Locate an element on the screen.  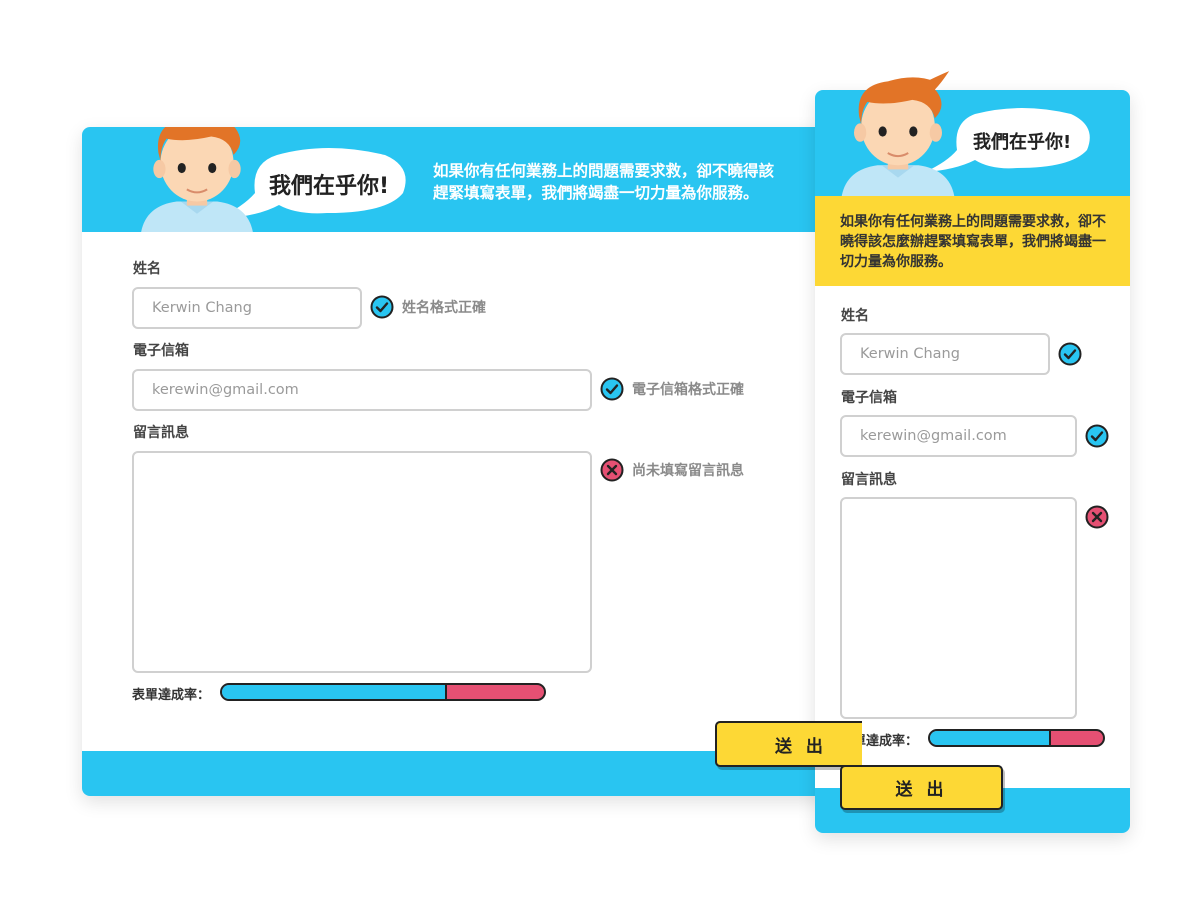
progress-label: 表單達成率： is located at coordinates (171, 695).